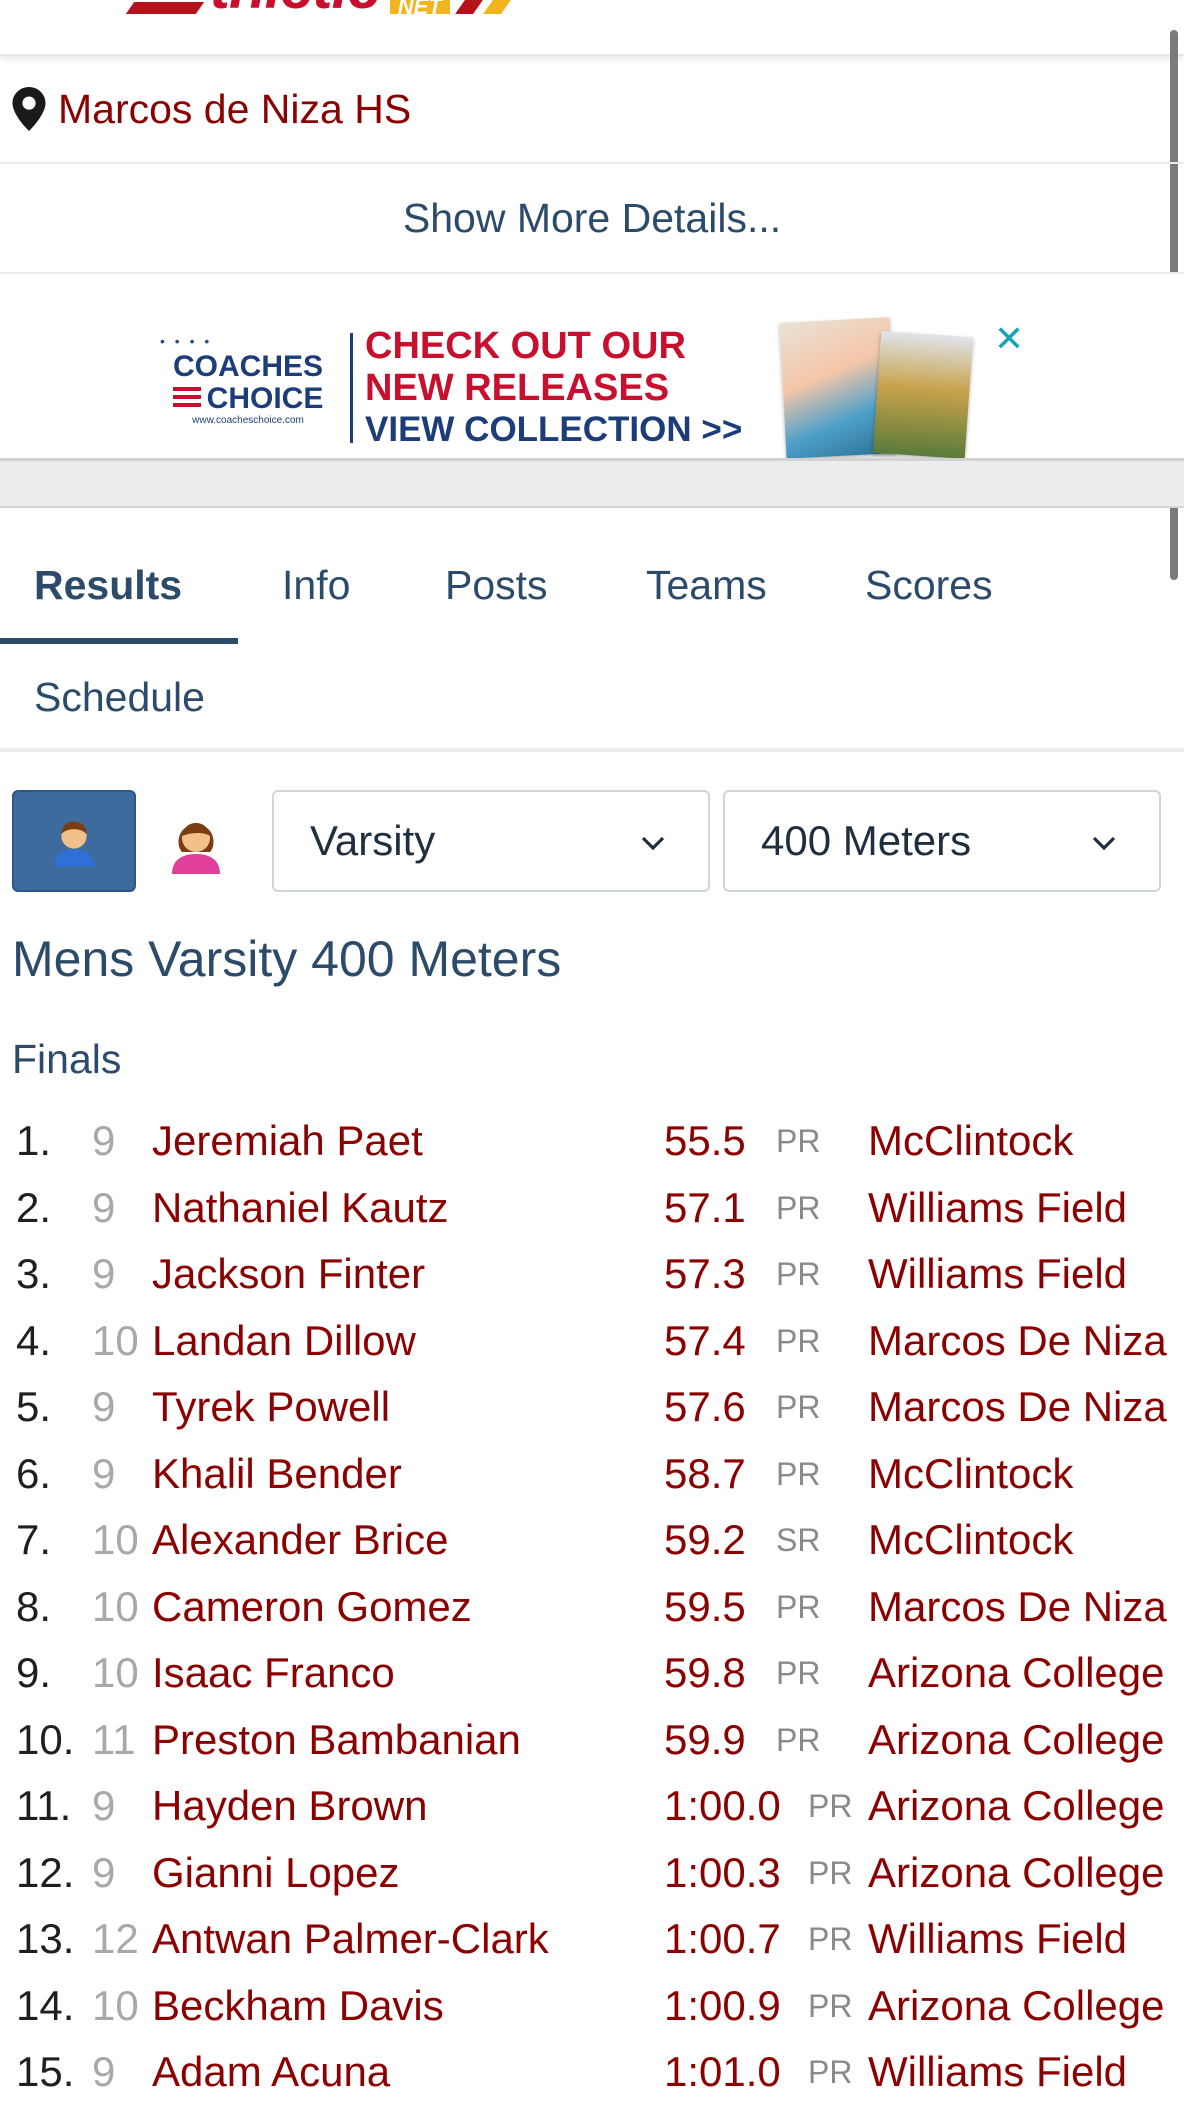 Image resolution: width=1184 pixels, height=2104 pixels. What do you see at coordinates (74, 841) in the screenshot?
I see `male-filter-button` at bounding box center [74, 841].